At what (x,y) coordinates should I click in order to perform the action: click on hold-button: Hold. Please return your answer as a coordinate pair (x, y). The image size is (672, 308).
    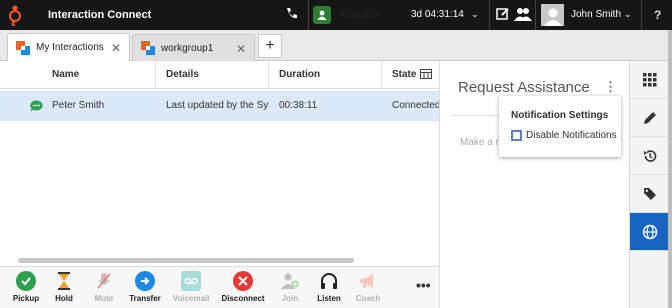
    Looking at the image, I should click on (64, 288).